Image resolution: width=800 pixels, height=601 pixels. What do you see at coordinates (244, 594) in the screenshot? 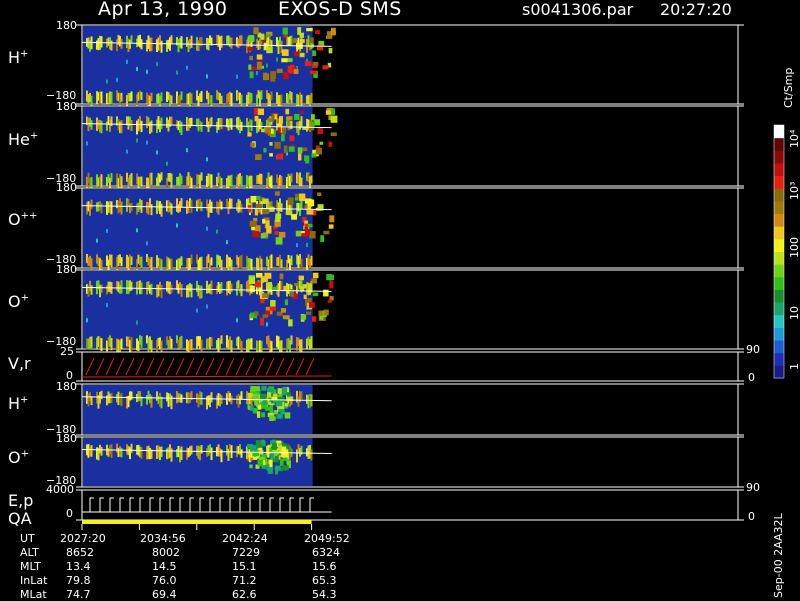
I see `ephemeris-value: 62.6` at bounding box center [244, 594].